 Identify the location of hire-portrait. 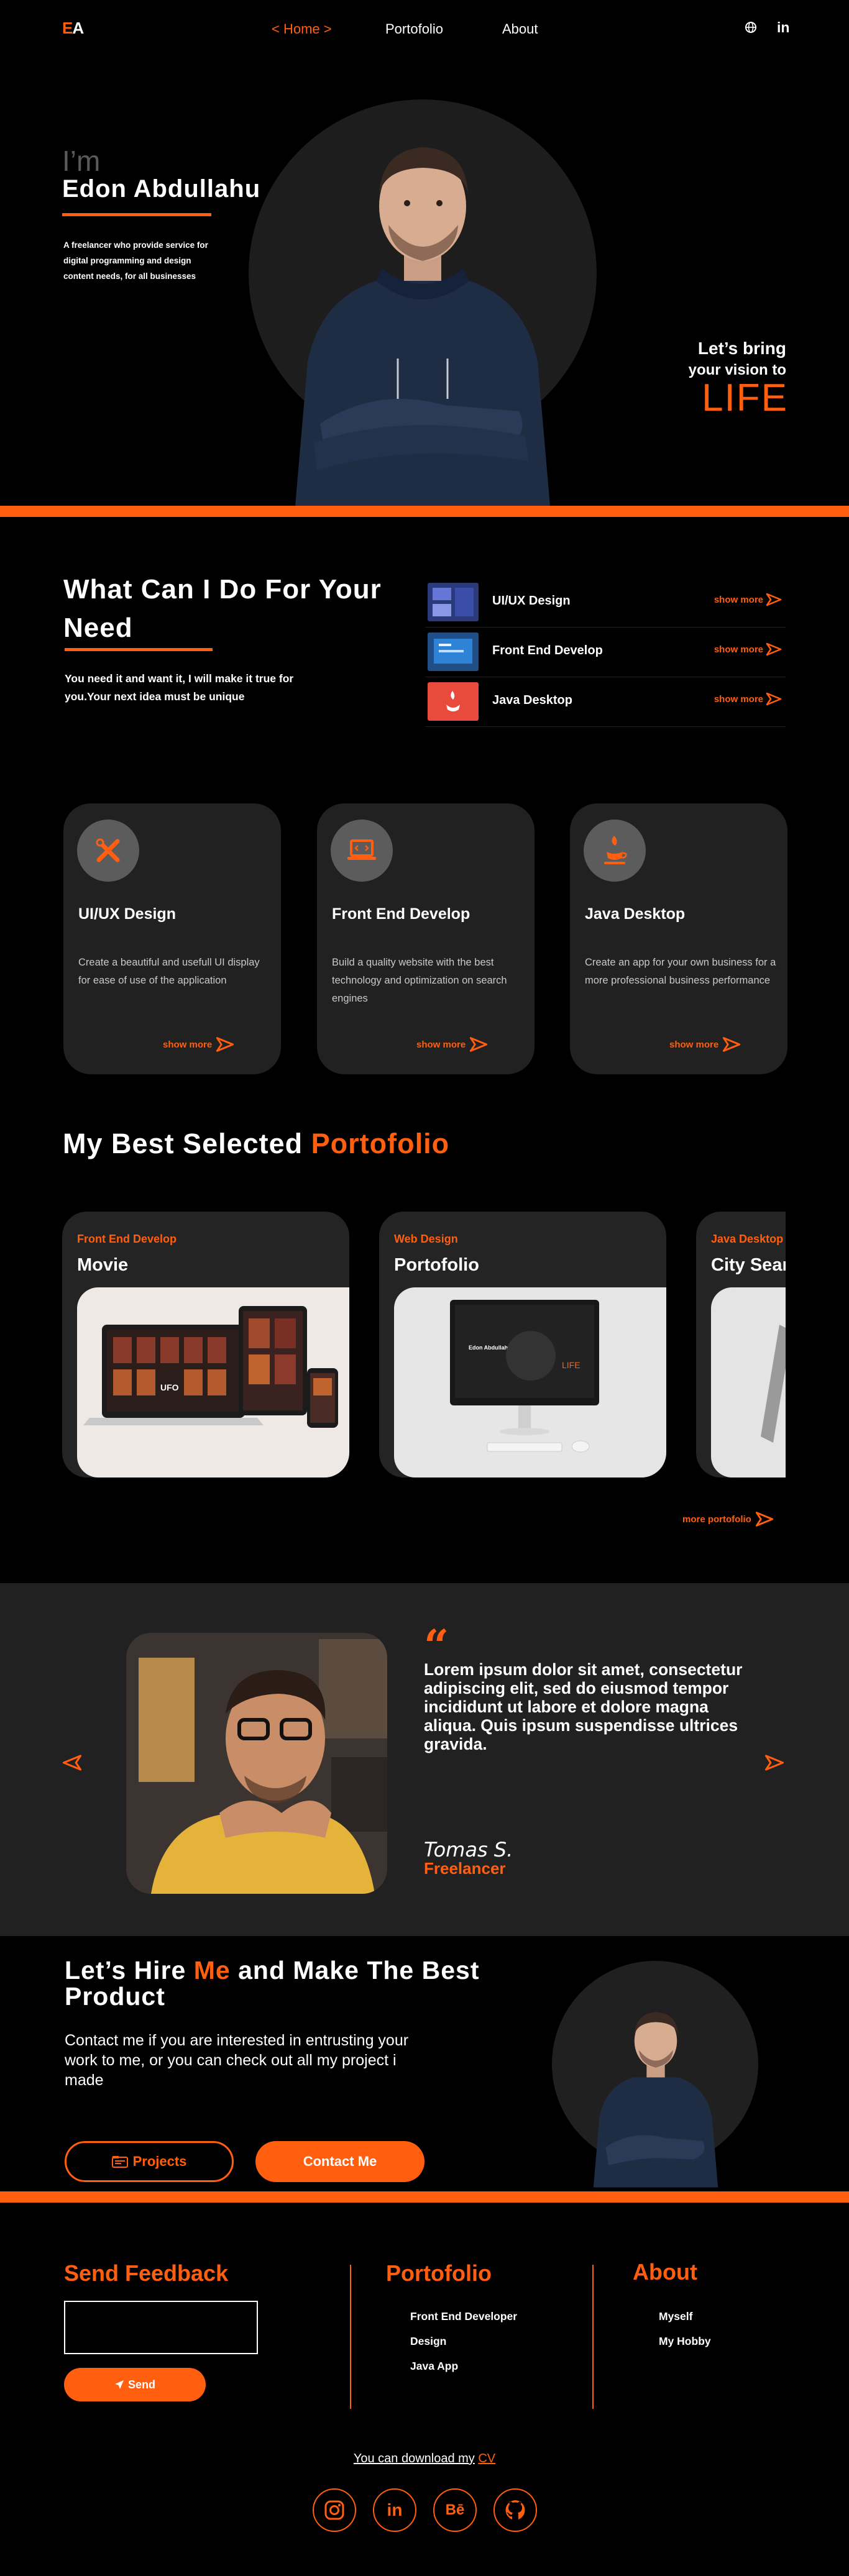
(656, 2092).